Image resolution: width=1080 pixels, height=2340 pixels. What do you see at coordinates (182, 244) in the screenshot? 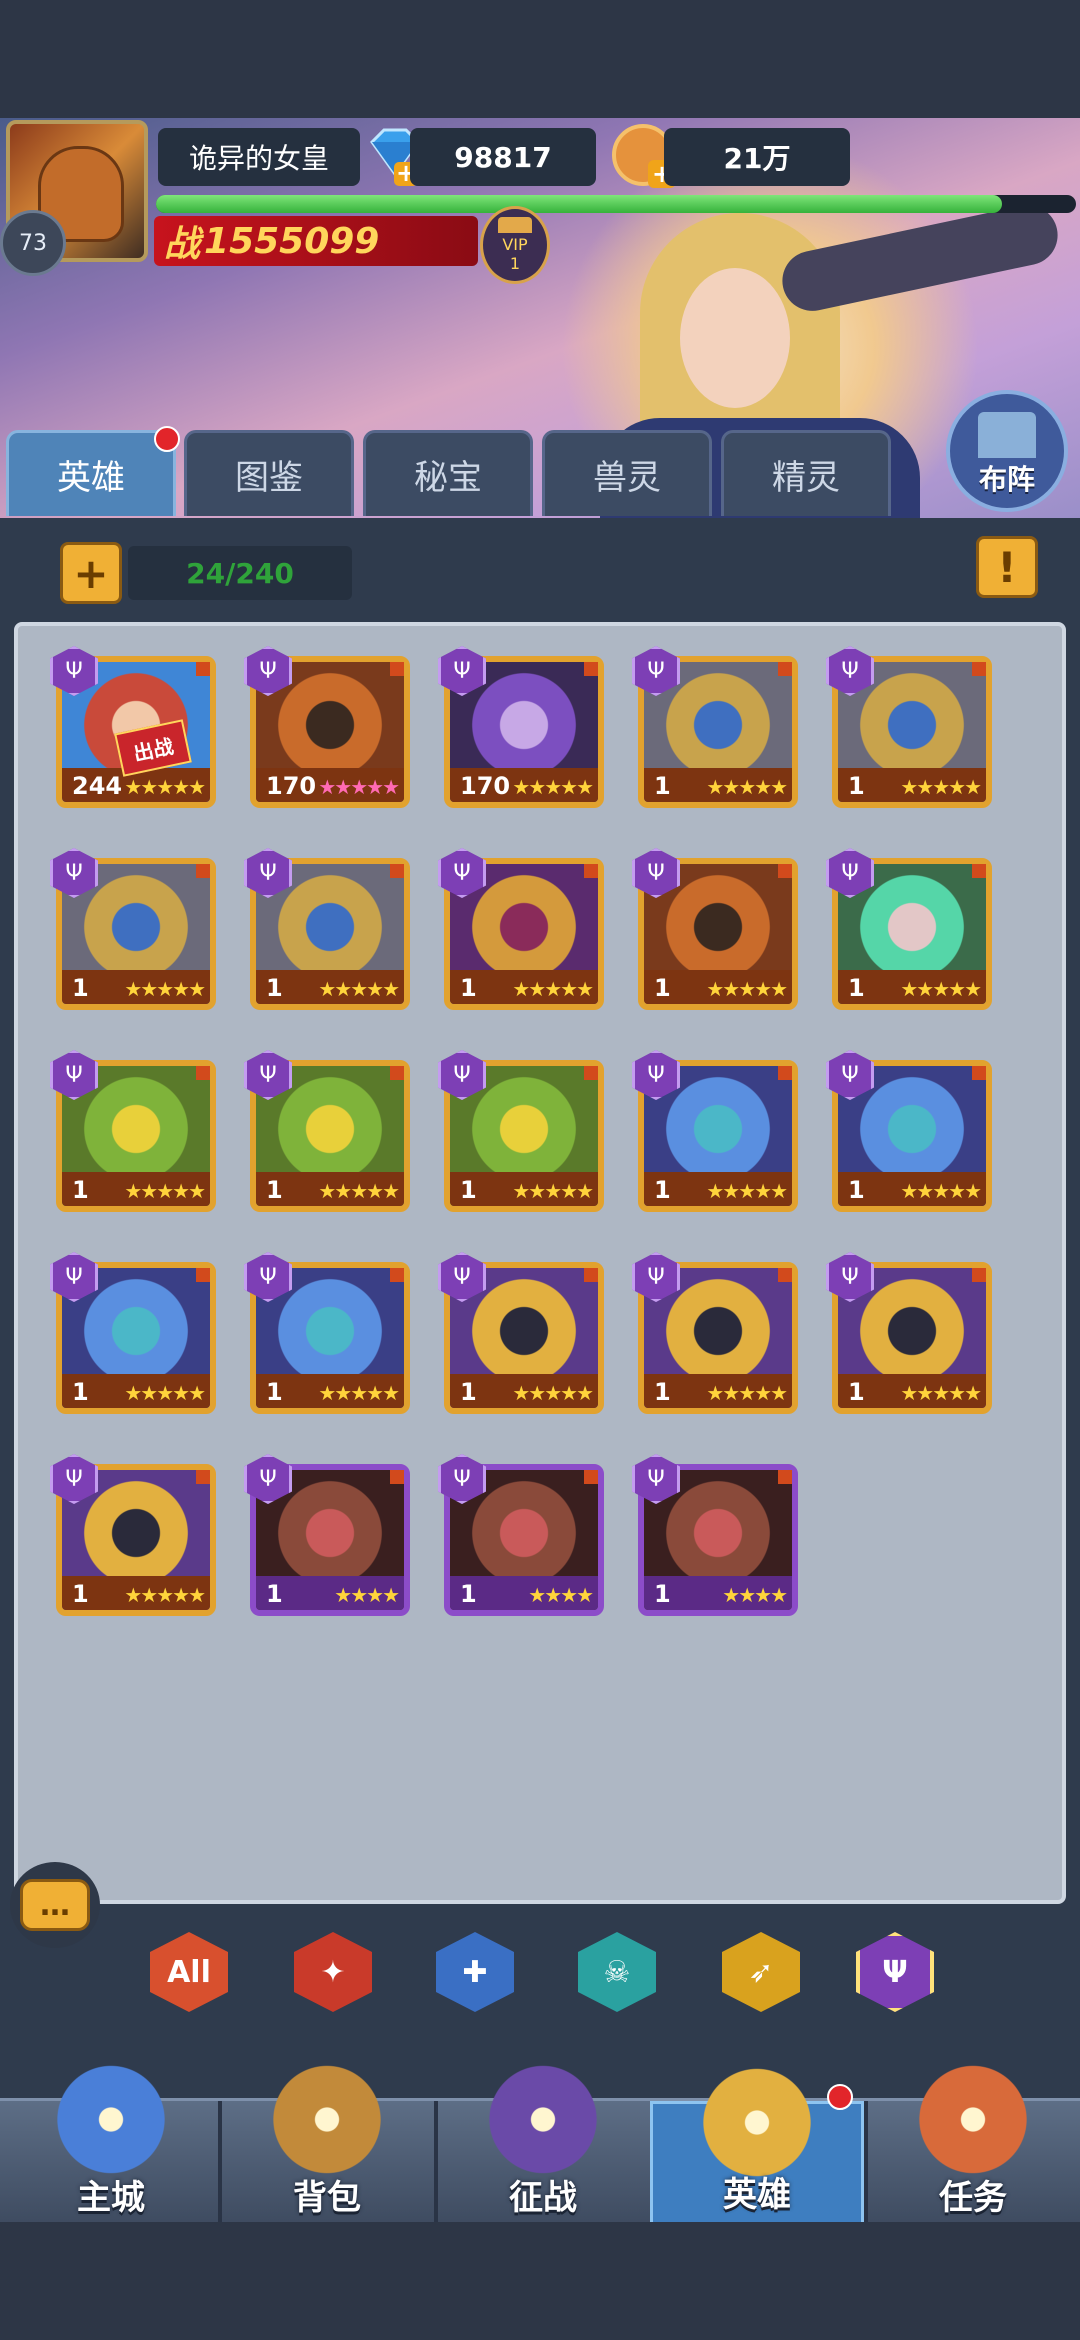
I see `power-label: 战` at bounding box center [182, 244].